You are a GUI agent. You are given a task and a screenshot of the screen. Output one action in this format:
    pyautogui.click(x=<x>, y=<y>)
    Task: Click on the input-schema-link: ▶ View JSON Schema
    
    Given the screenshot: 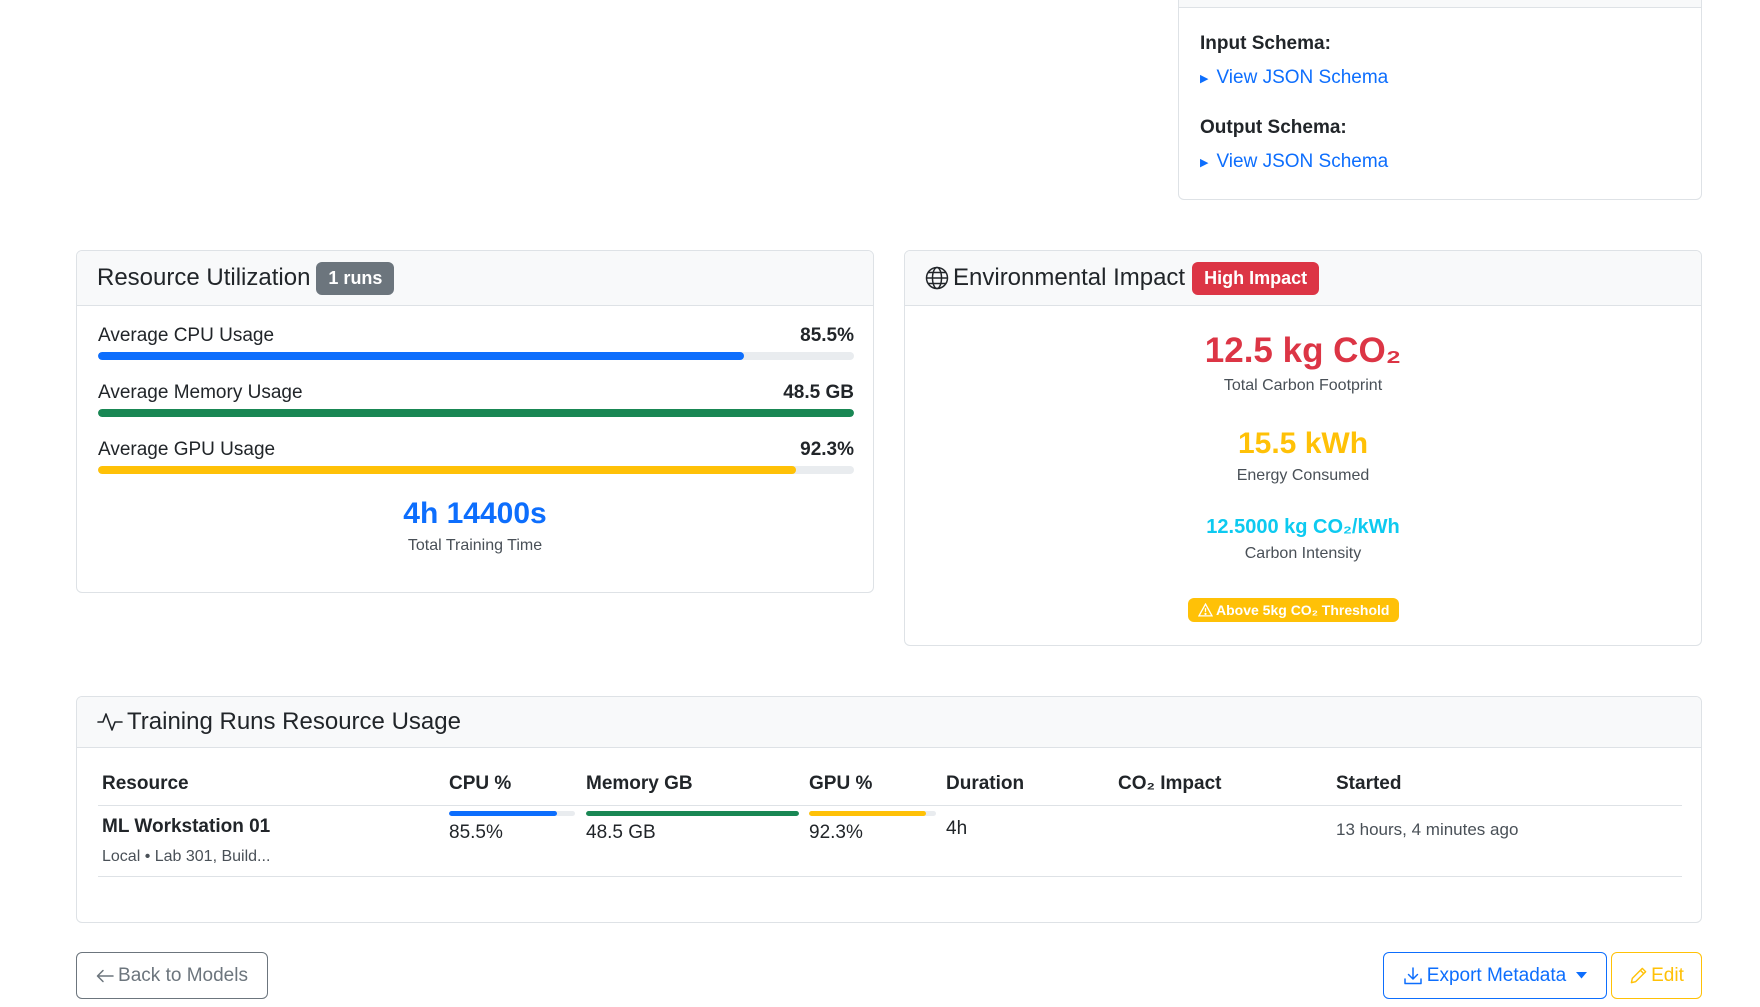 What is the action you would take?
    pyautogui.click(x=1294, y=78)
    